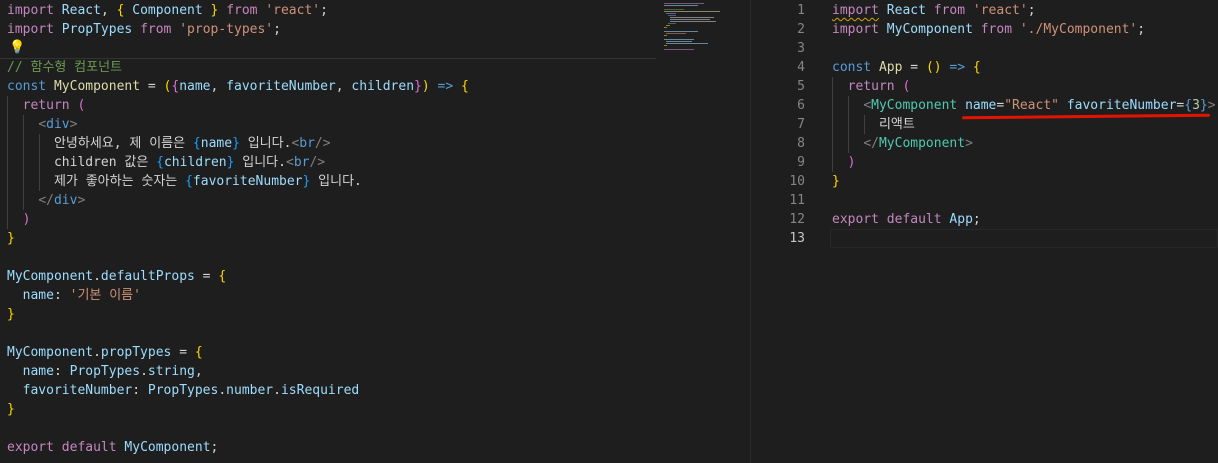 Image resolution: width=1218 pixels, height=463 pixels. What do you see at coordinates (801, 29) in the screenshot?
I see `line-number: 2` at bounding box center [801, 29].